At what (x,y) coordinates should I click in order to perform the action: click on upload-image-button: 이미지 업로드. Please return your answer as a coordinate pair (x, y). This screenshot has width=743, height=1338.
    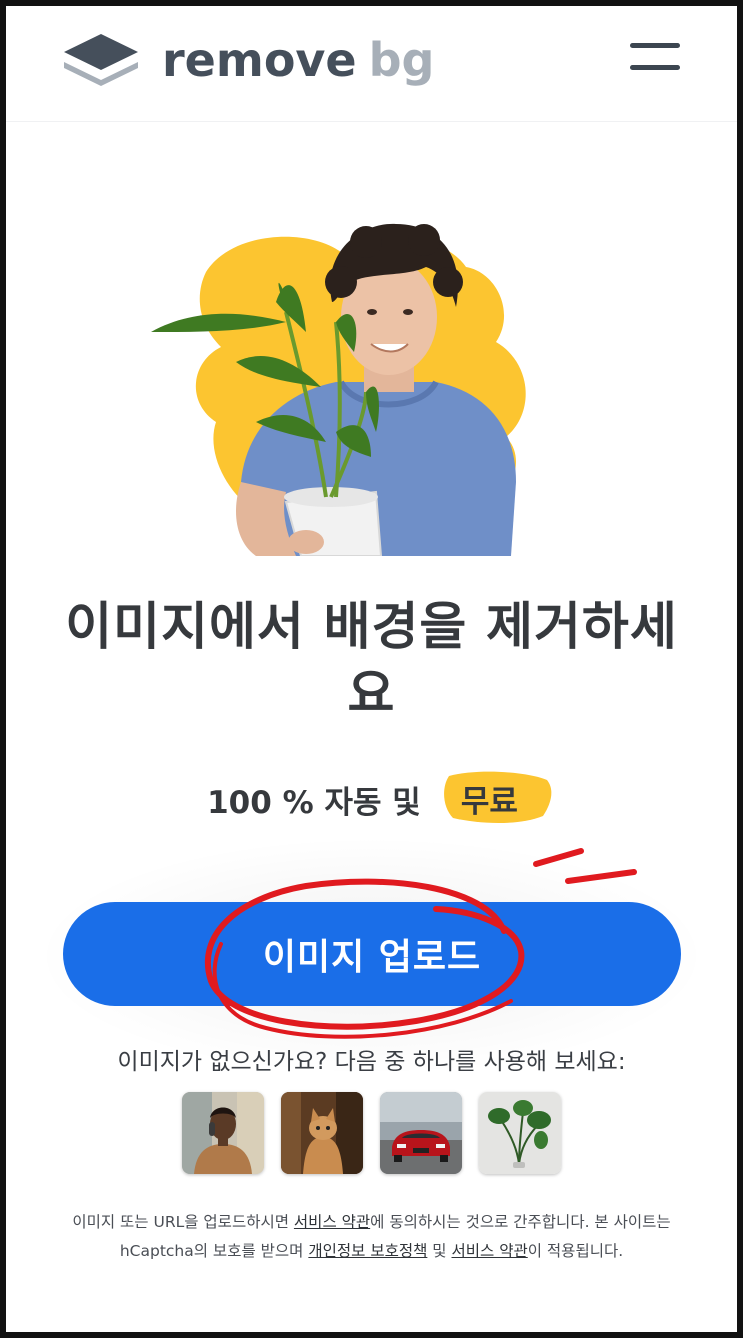
    Looking at the image, I should click on (372, 954).